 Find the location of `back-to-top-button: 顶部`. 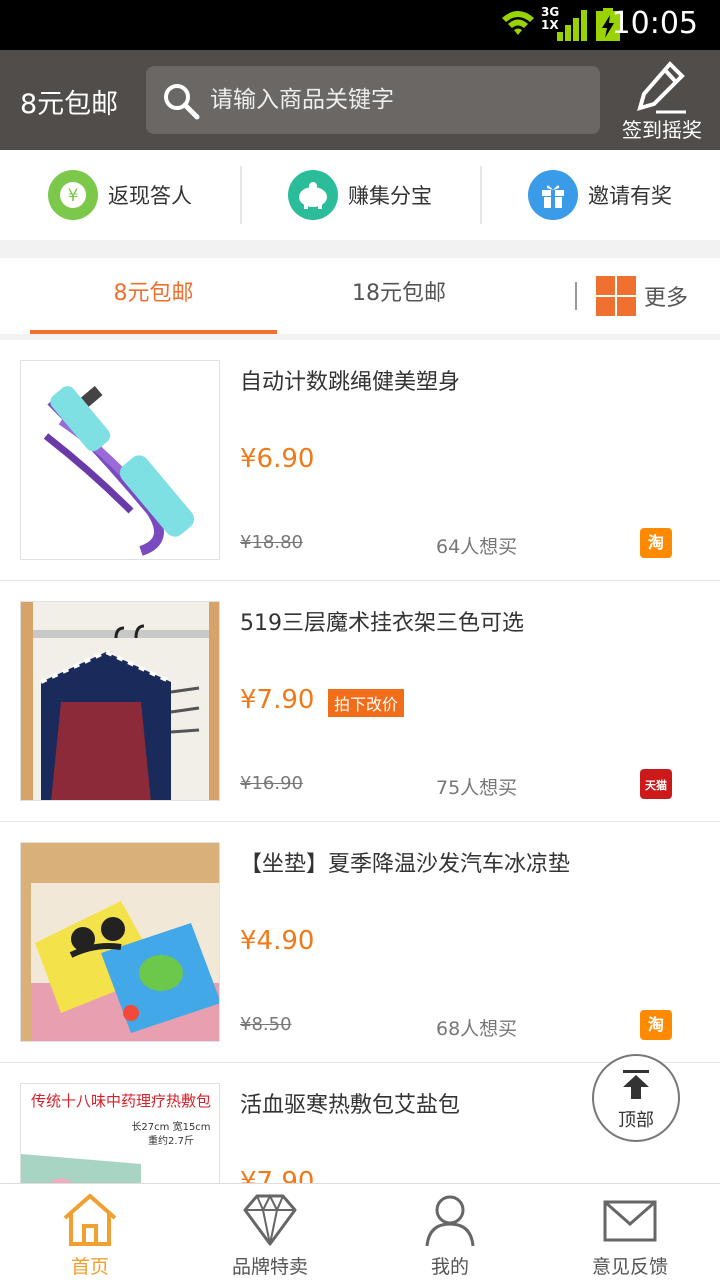

back-to-top-button: 顶部 is located at coordinates (636, 1098).